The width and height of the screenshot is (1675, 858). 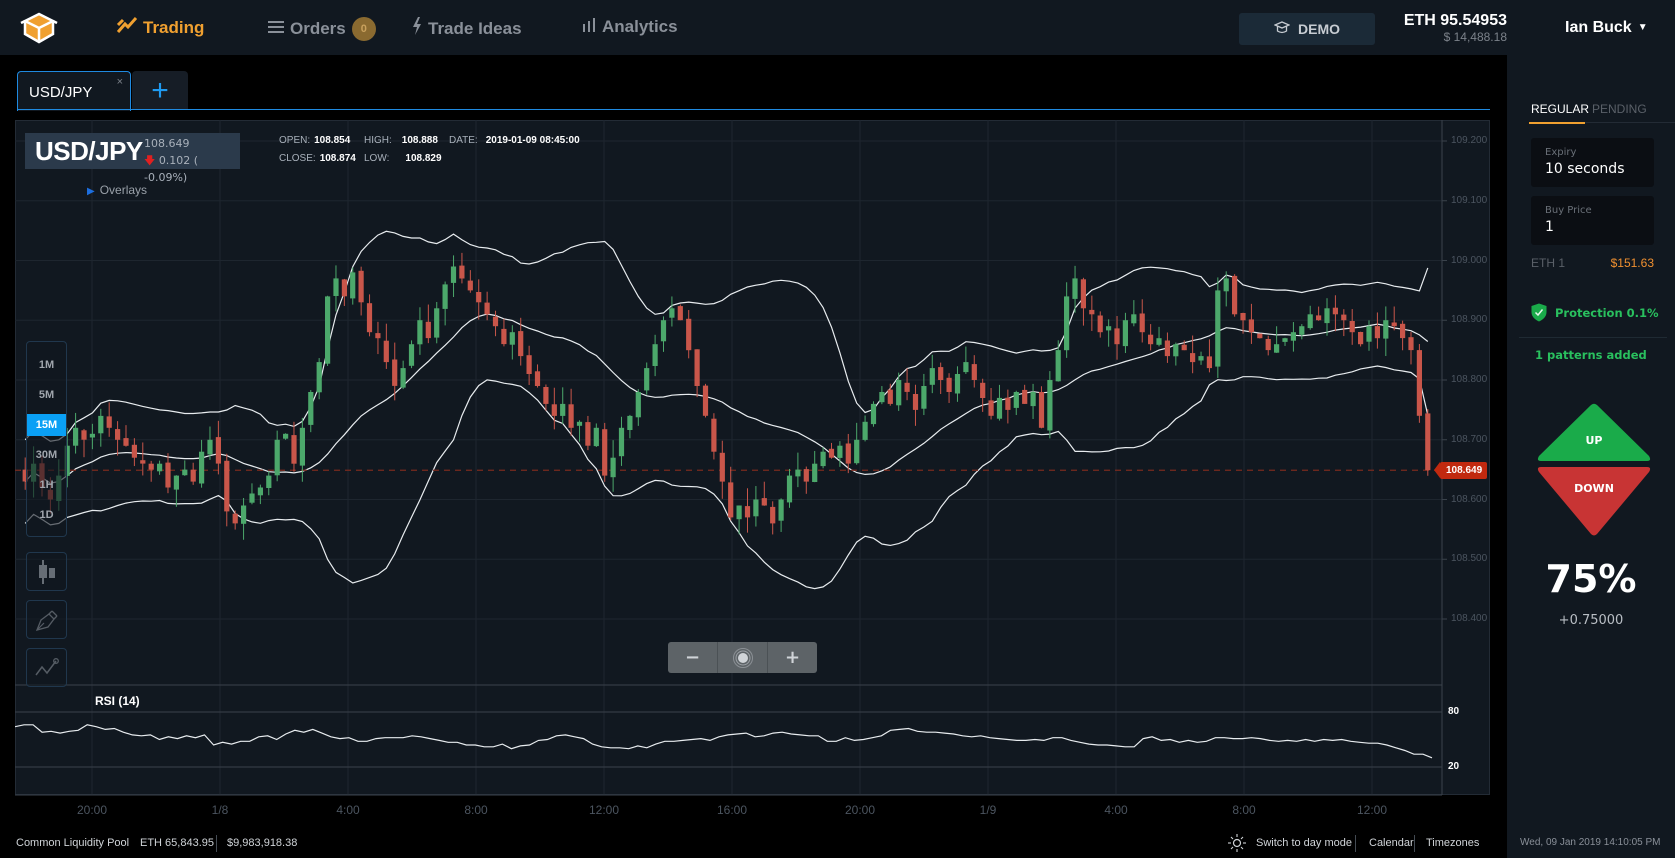 I want to click on caret-down-icon: ▼, so click(x=1642, y=27).